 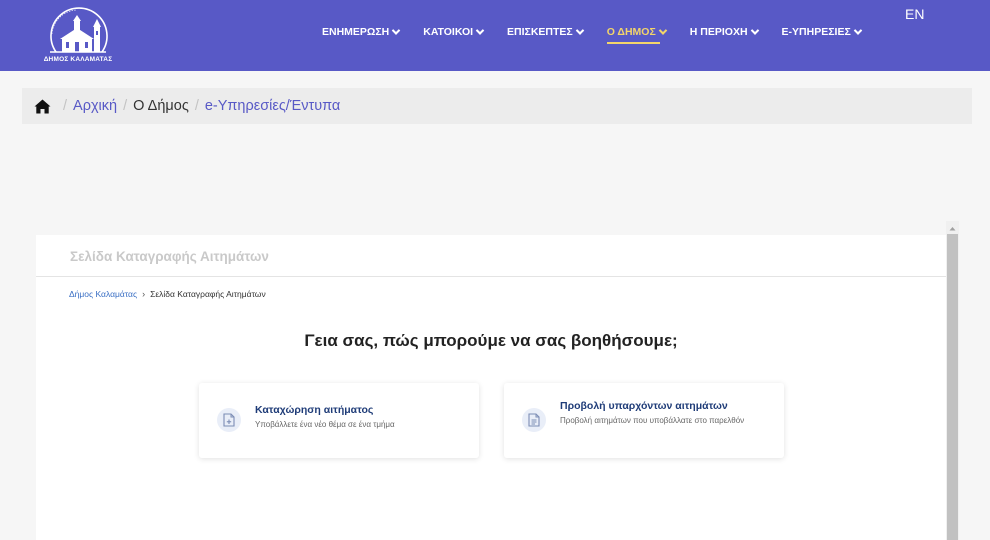 I want to click on nav-label: ΕΝΗΜΕΡΩΣΗ, so click(x=356, y=32).